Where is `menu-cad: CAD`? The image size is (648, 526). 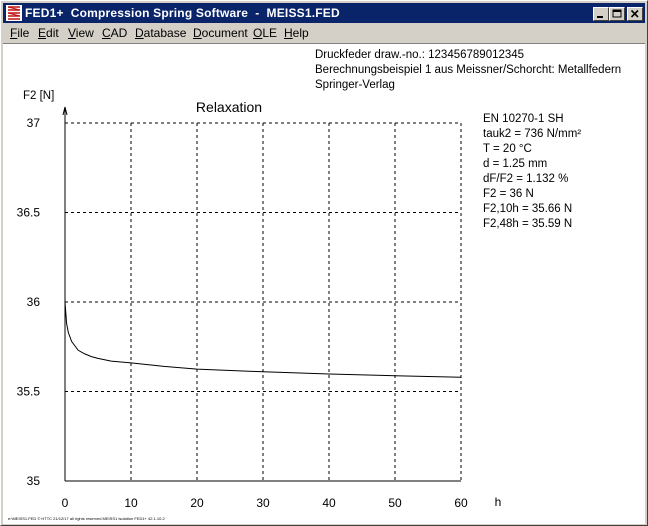
menu-cad: CAD is located at coordinates (114, 33).